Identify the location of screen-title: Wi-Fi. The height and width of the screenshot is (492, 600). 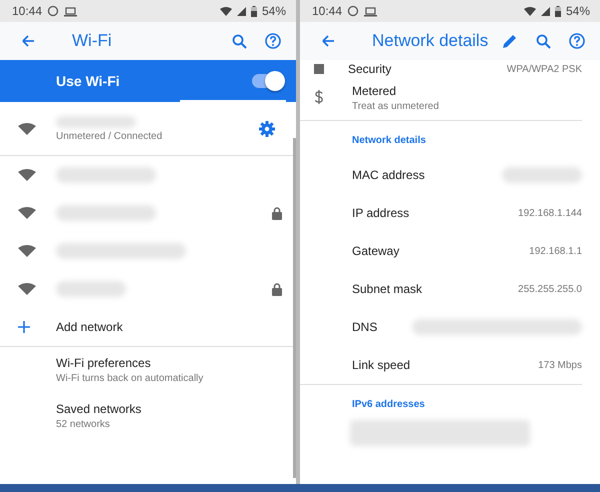
(92, 41).